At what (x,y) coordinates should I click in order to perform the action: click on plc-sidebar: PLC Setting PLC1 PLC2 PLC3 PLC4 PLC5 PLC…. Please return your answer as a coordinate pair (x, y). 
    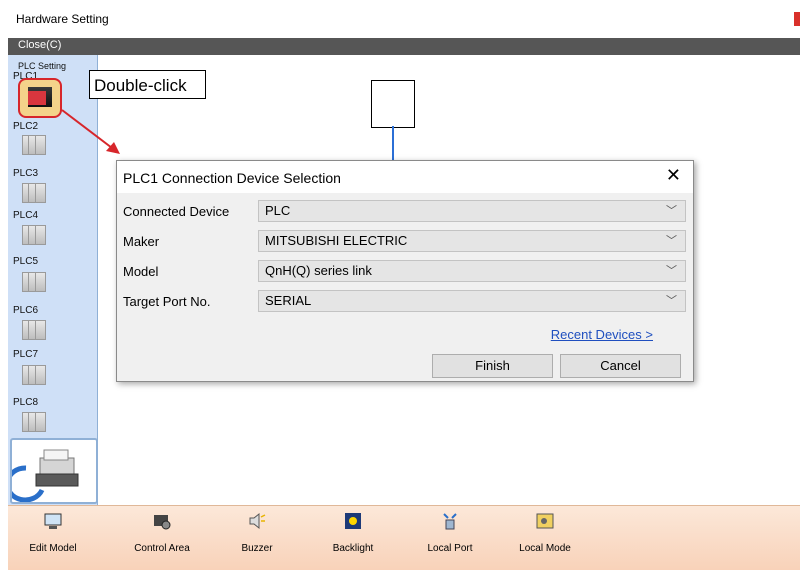
    Looking at the image, I should click on (51, 280).